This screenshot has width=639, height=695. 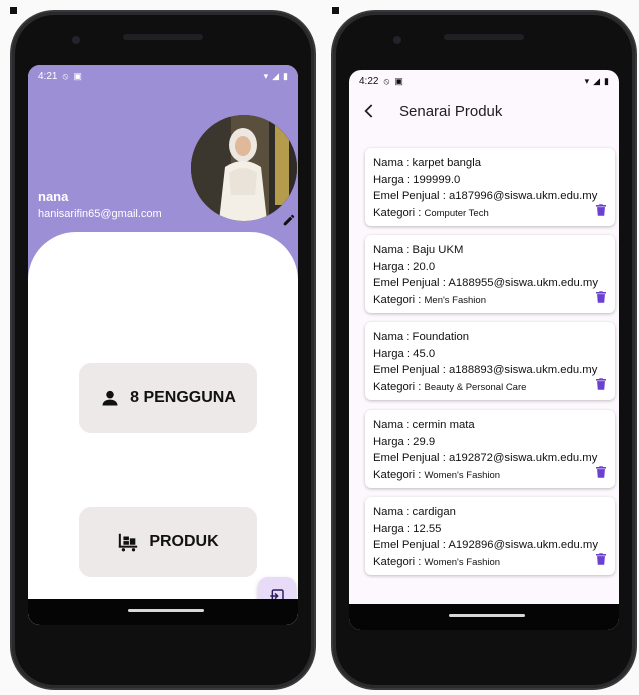 I want to click on product-category: Computer Tech, so click(x=456, y=213).